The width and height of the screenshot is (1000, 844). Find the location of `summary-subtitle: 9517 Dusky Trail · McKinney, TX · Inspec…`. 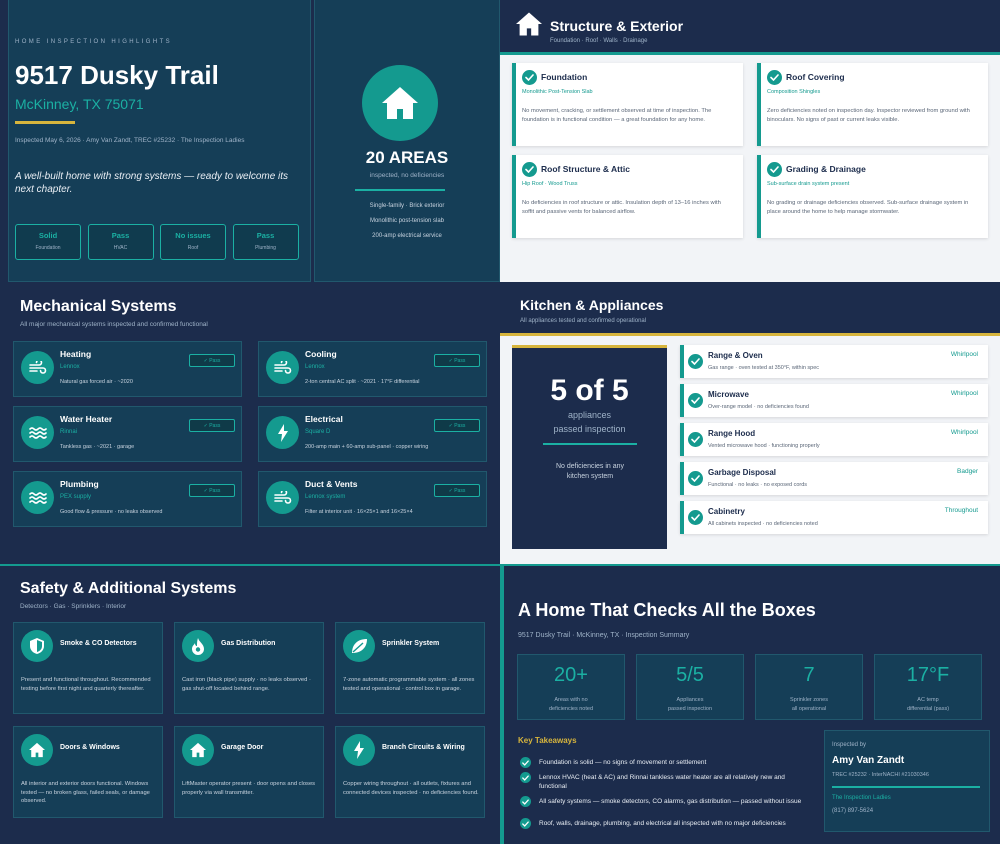

summary-subtitle: 9517 Dusky Trail · McKinney, TX · Inspec… is located at coordinates (604, 635).